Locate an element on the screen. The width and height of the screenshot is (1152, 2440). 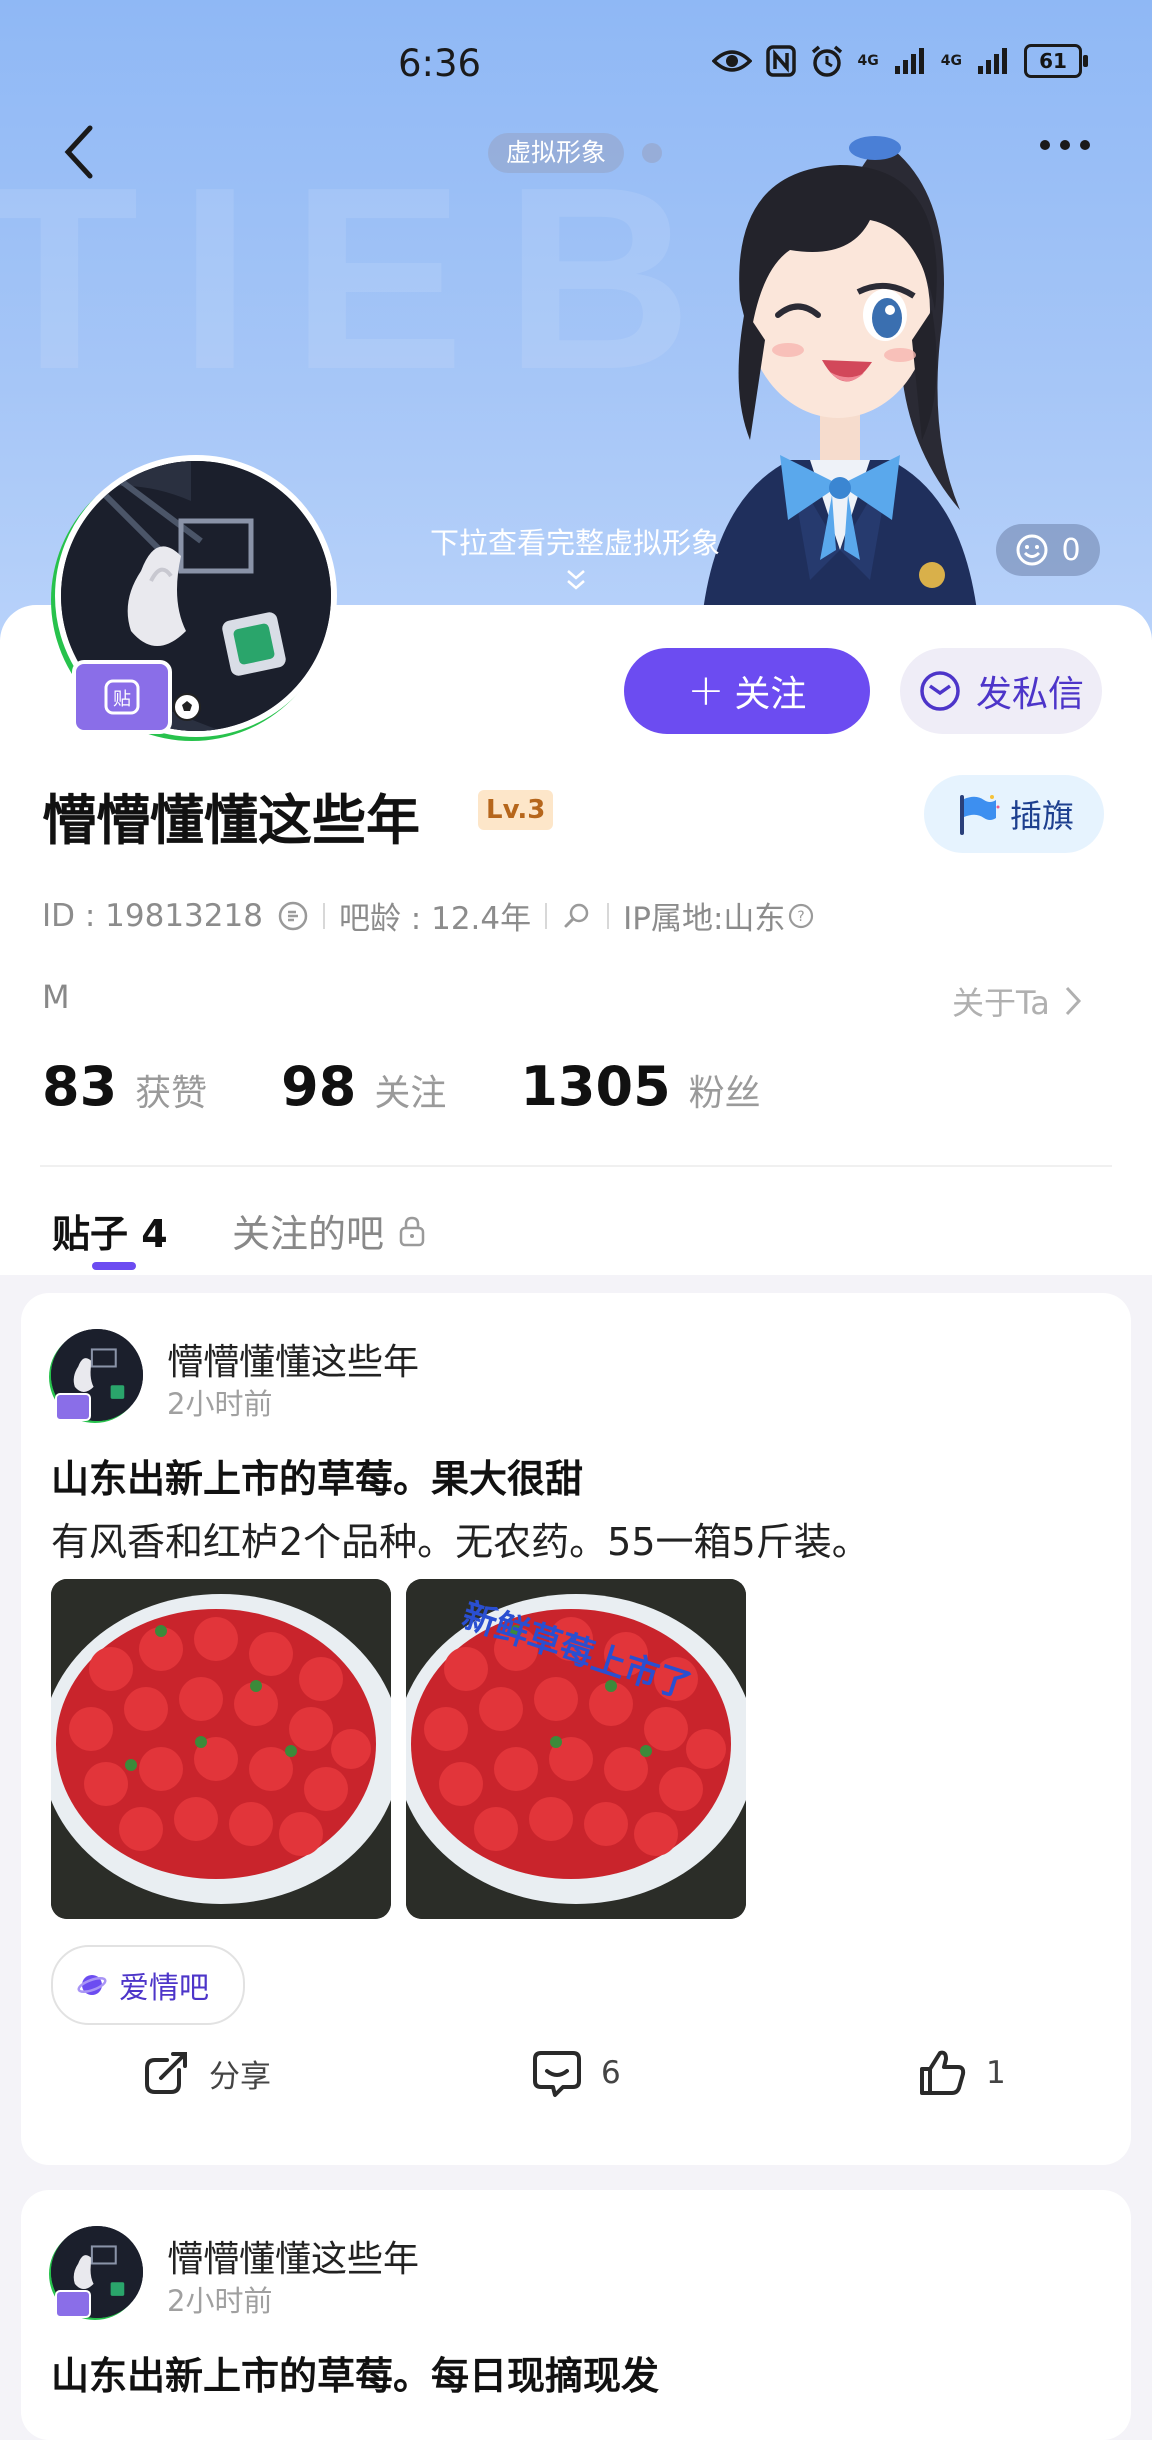
smiley-icon is located at coordinates (1032, 550).